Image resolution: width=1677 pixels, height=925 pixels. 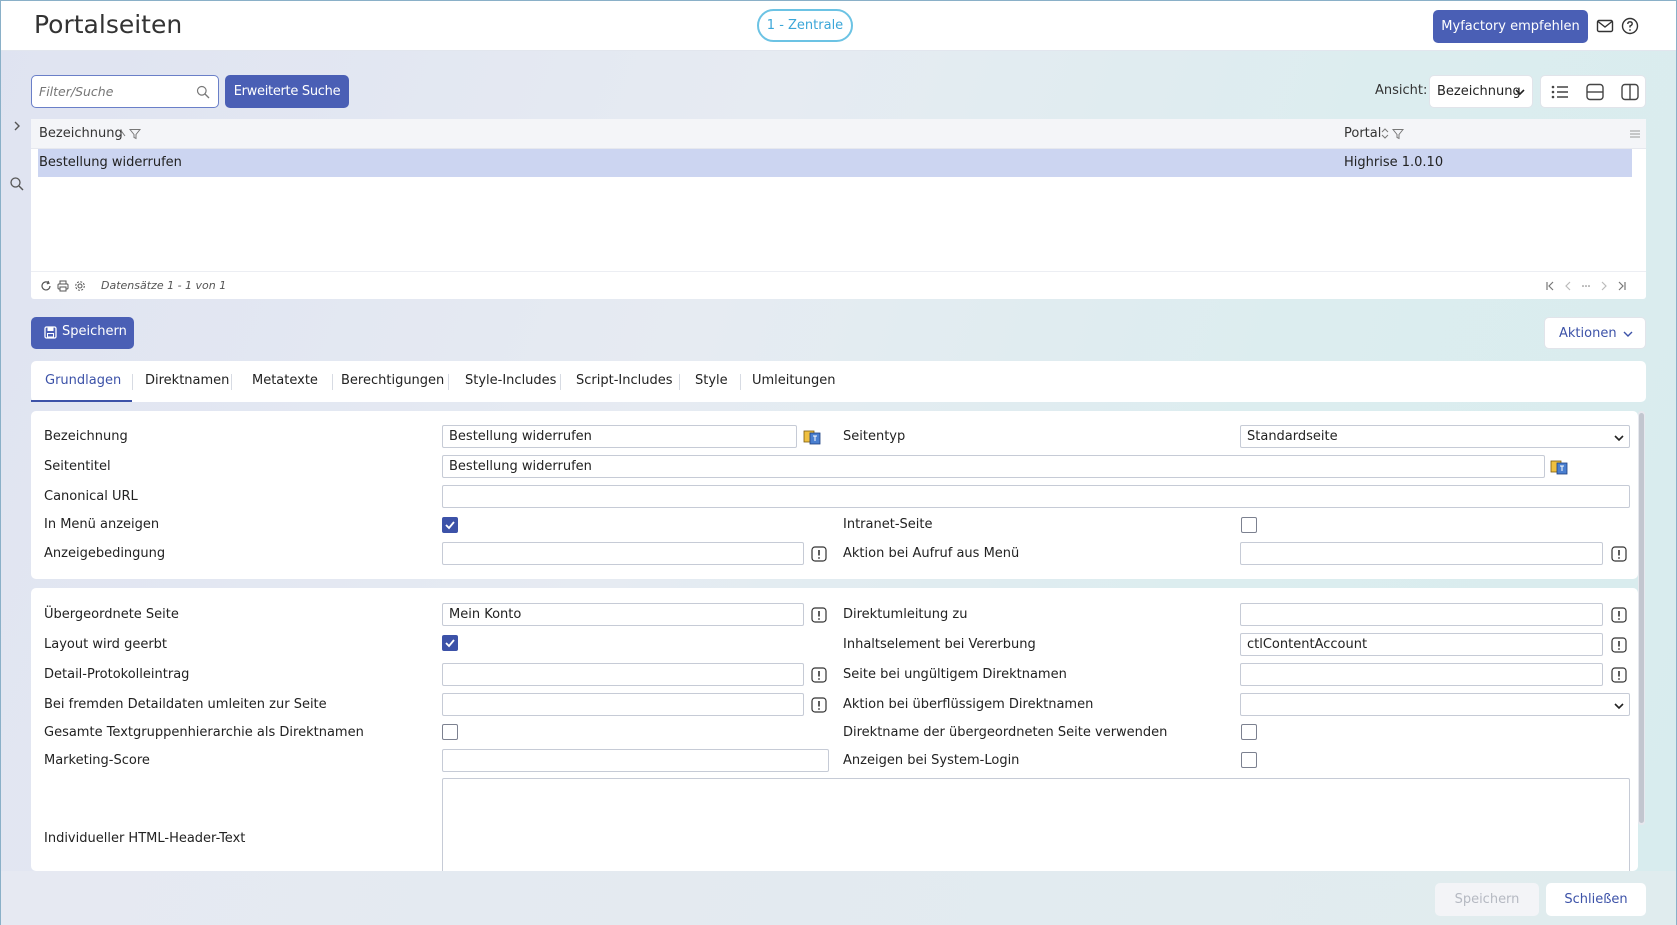 I want to click on tab-script-includes: Script-Includes, so click(x=624, y=380).